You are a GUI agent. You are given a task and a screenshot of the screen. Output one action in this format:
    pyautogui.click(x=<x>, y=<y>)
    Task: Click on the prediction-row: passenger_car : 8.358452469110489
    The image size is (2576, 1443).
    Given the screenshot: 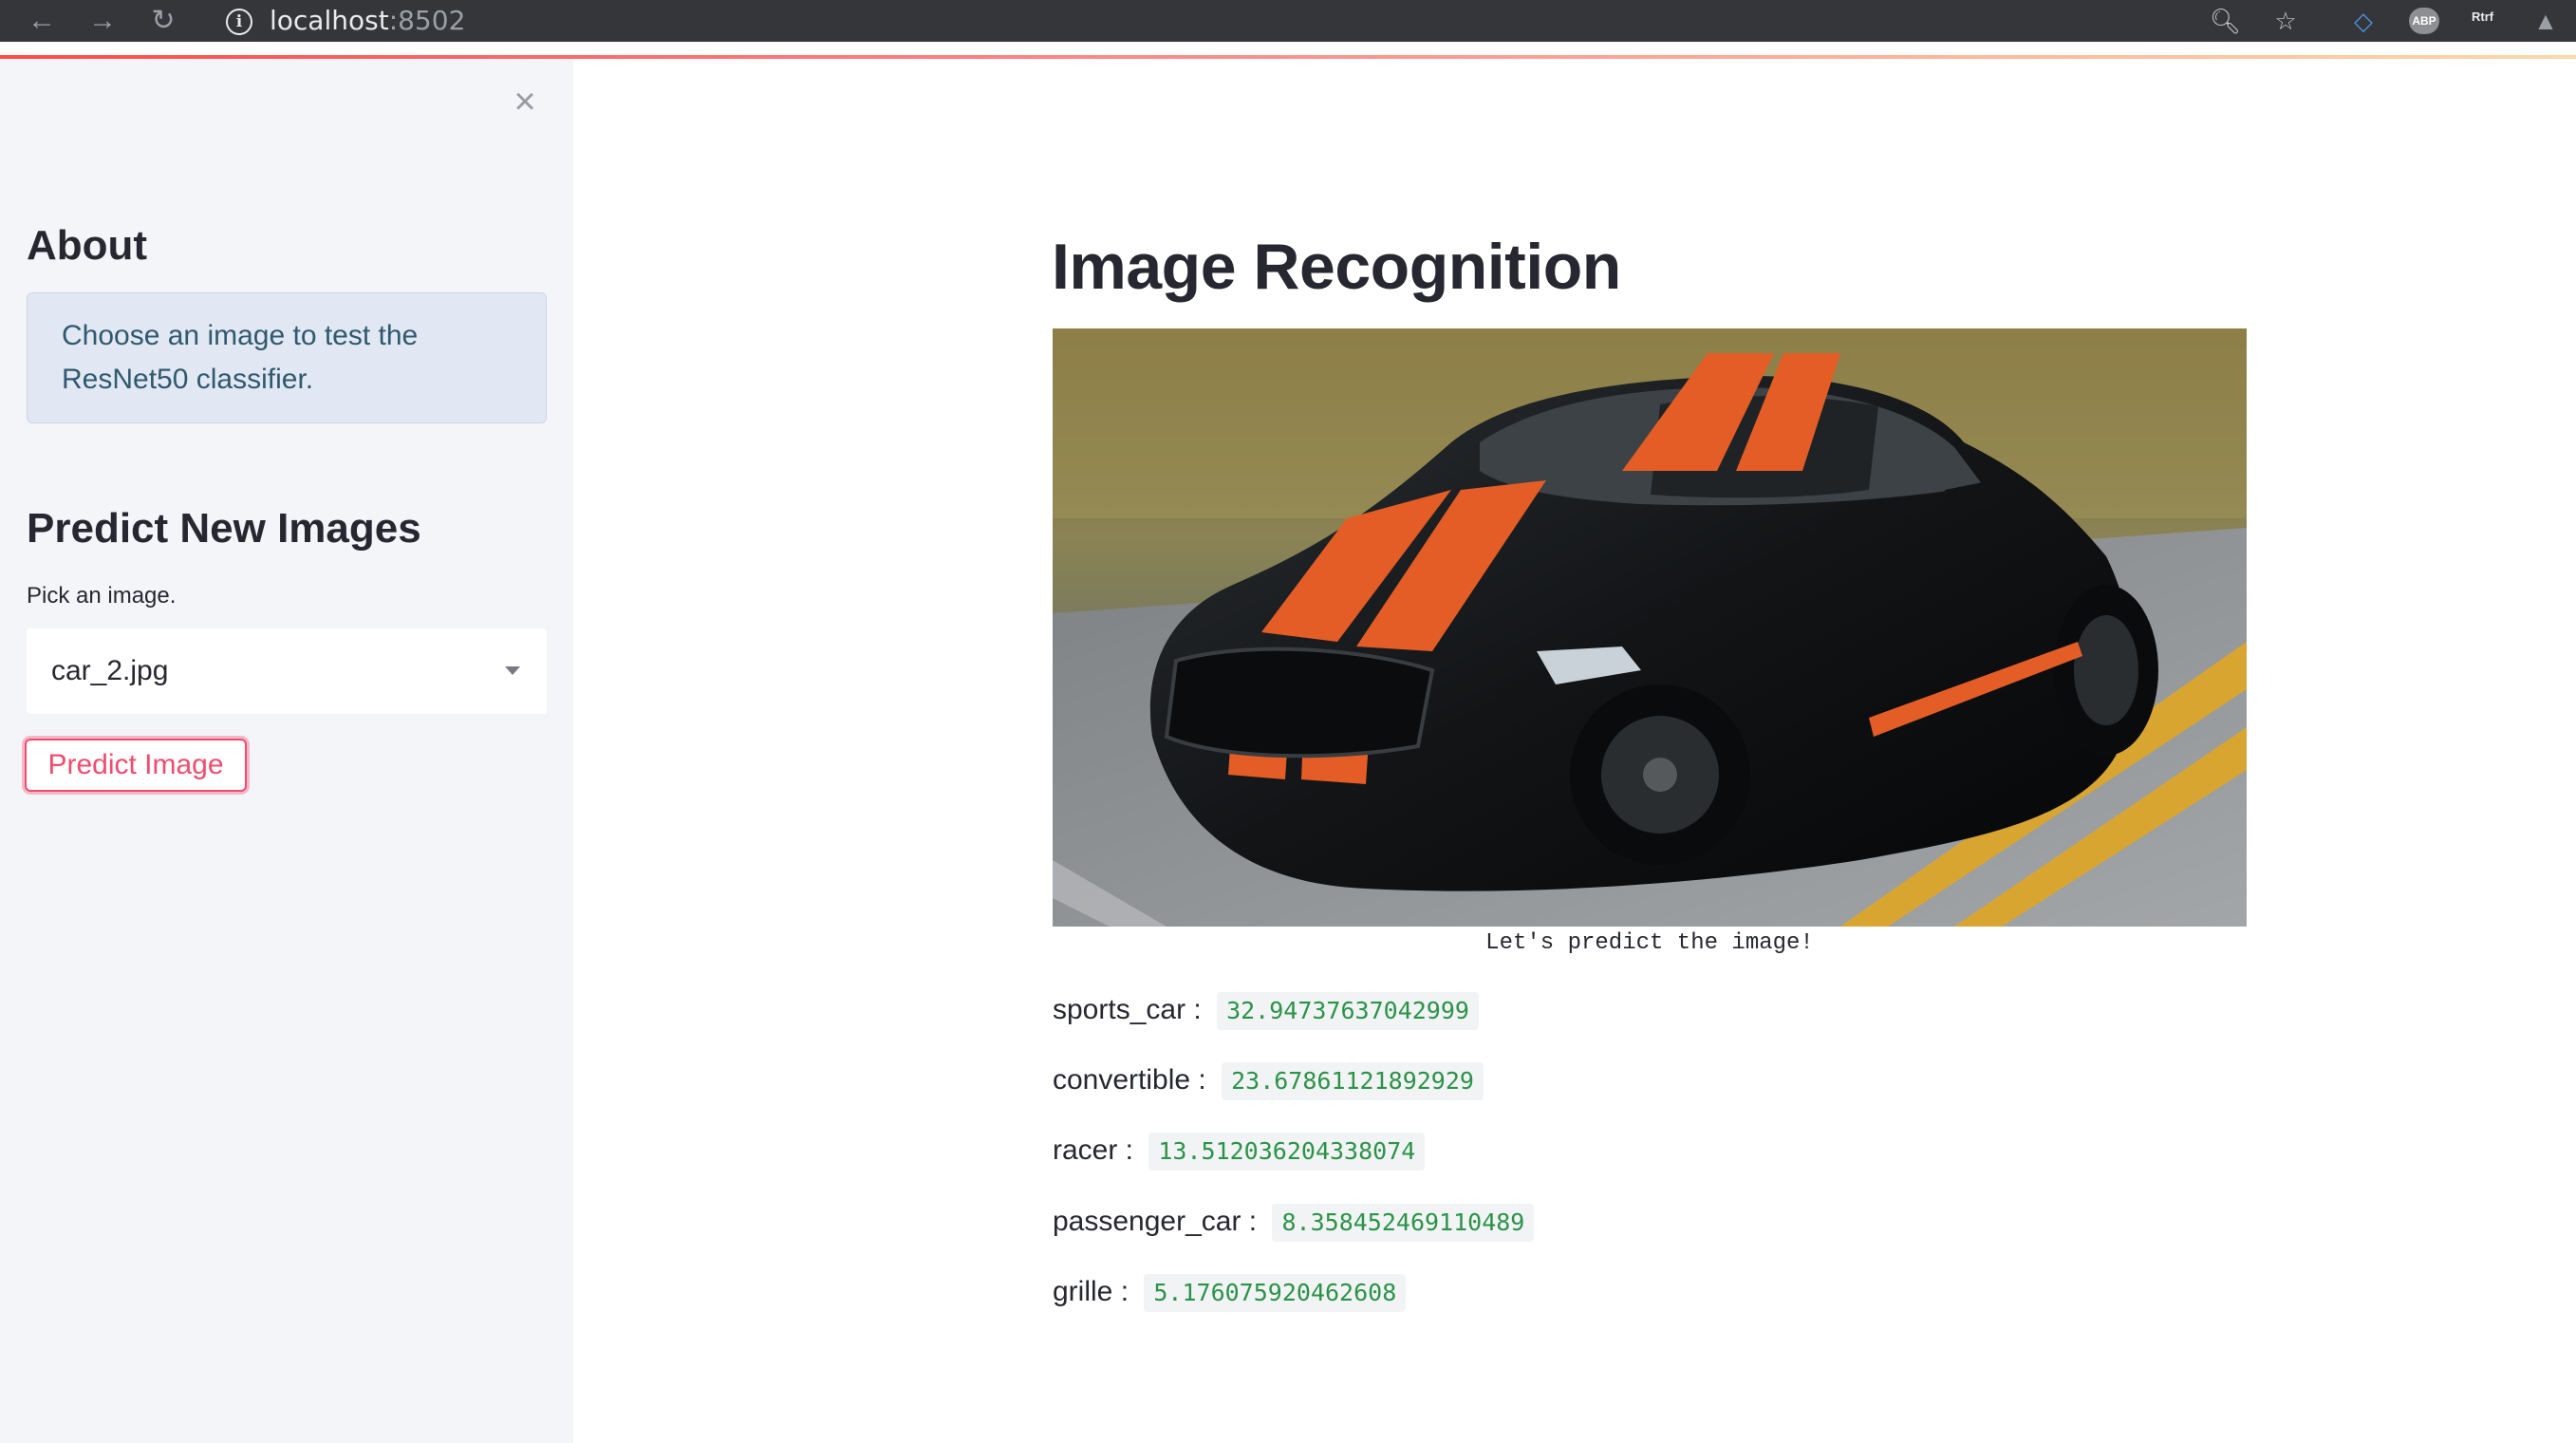 What is the action you would take?
    pyautogui.click(x=1294, y=1222)
    